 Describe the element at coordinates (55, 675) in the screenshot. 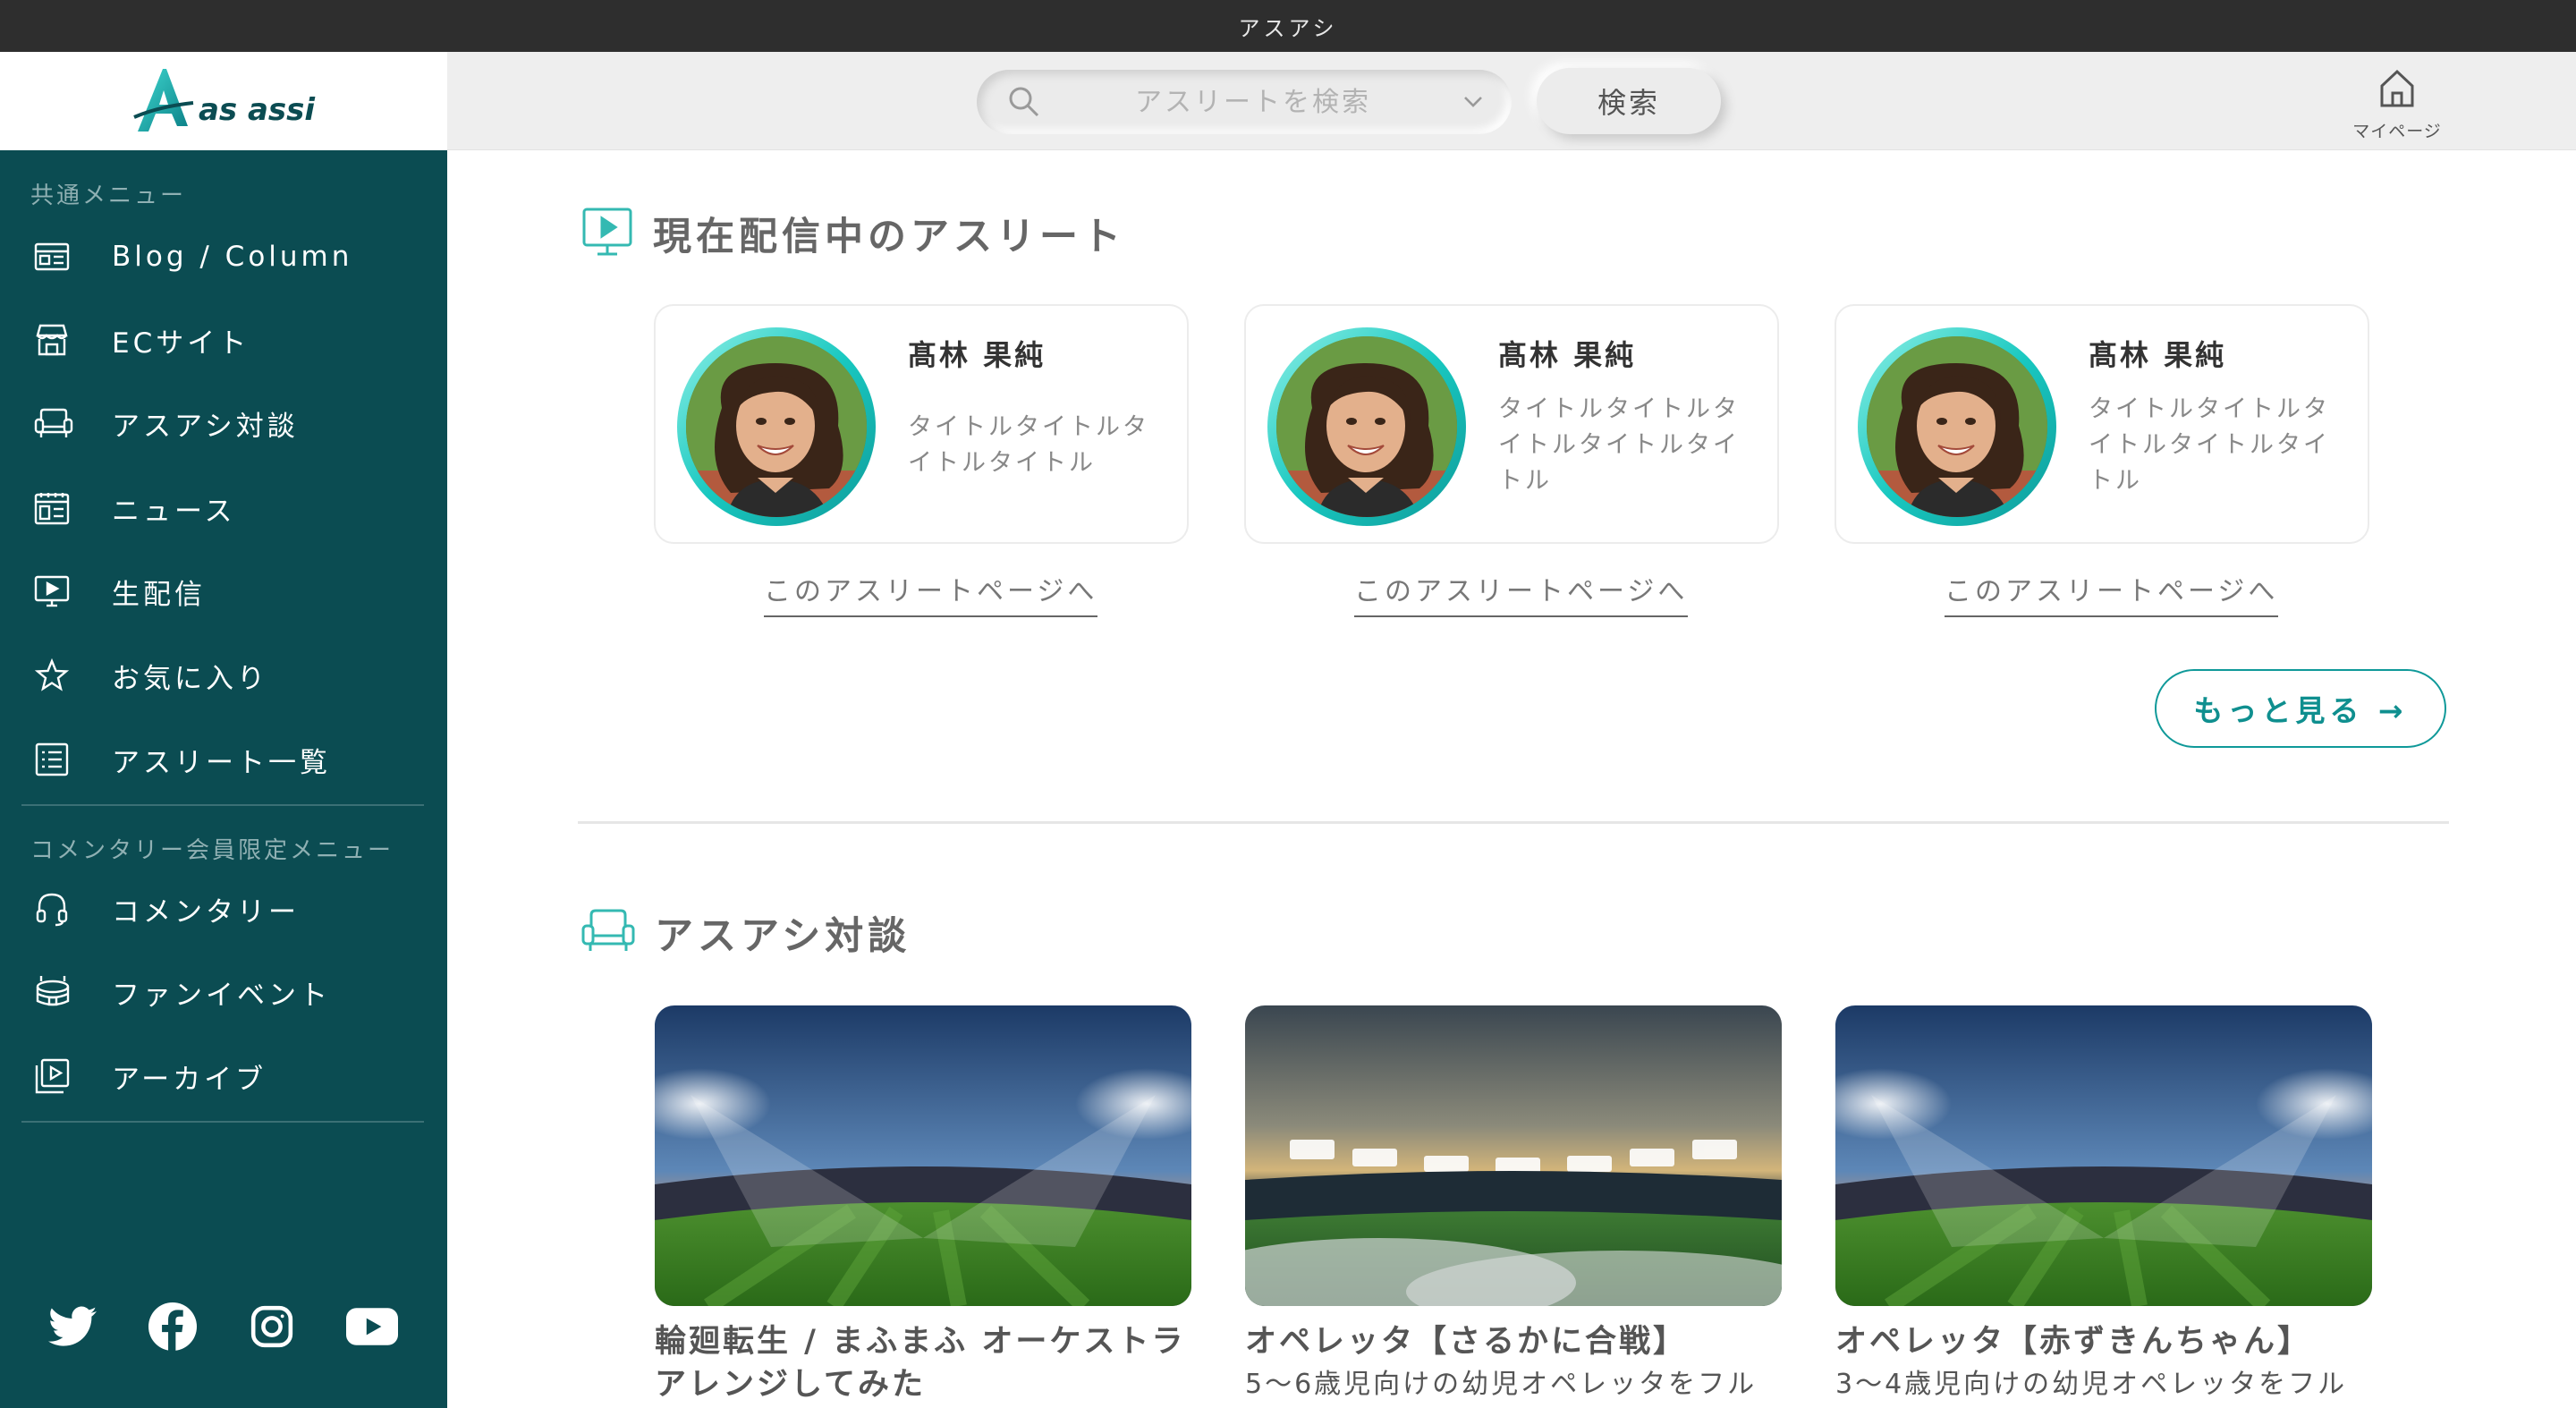

I see `star-icon` at that location.